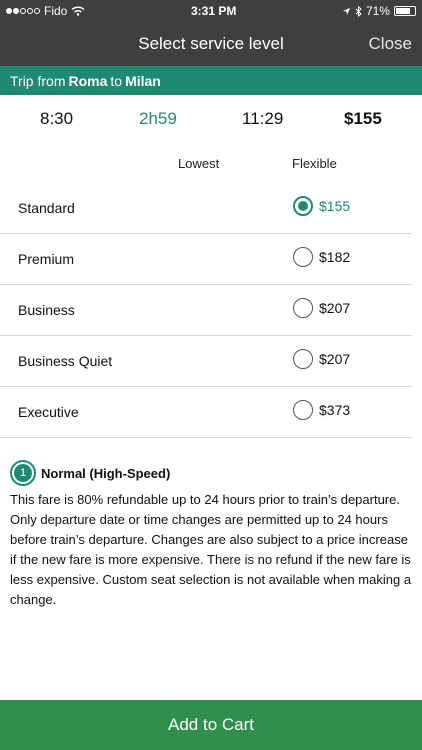 The height and width of the screenshot is (750, 422). I want to click on selected-price: $155, so click(363, 118).